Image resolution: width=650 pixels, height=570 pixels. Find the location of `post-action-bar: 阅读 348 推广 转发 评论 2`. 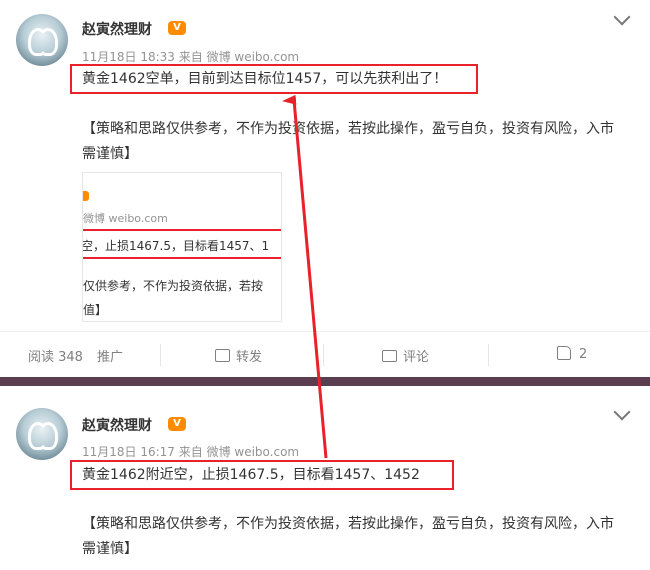

post-action-bar: 阅读 348 推广 转发 评论 2 is located at coordinates (325, 354).